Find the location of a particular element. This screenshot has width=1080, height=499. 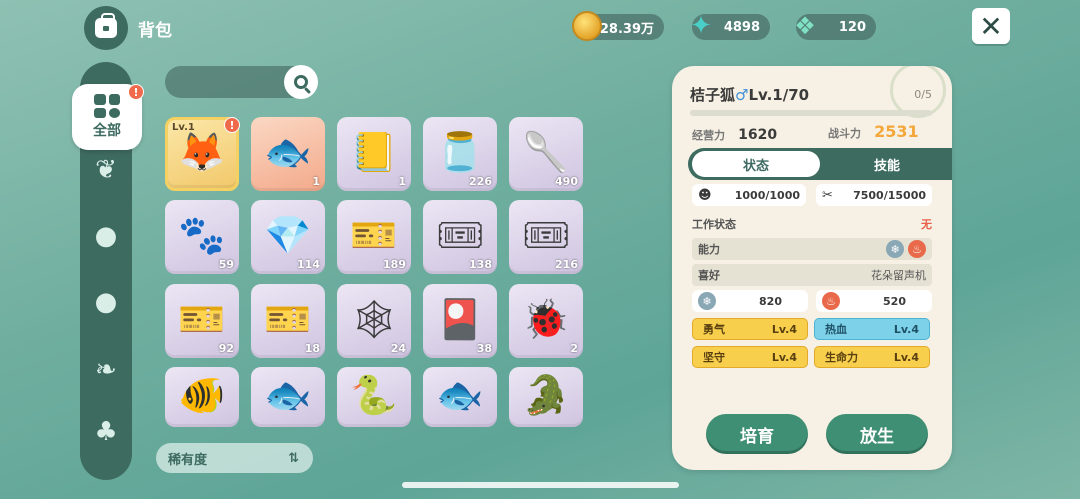

release-button: 放生 is located at coordinates (877, 434).